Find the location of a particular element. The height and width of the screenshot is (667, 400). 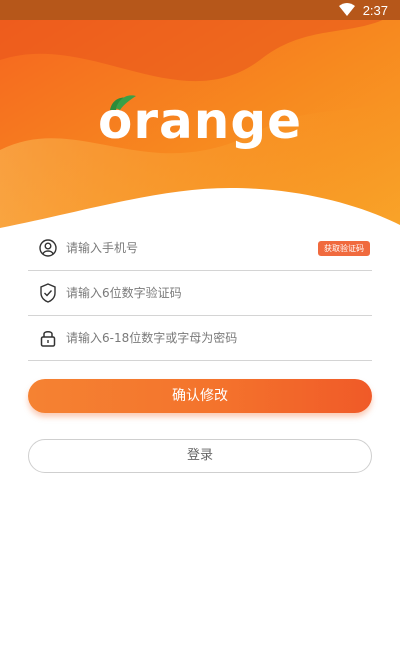

phone-row: 获取验证码 is located at coordinates (200, 248).